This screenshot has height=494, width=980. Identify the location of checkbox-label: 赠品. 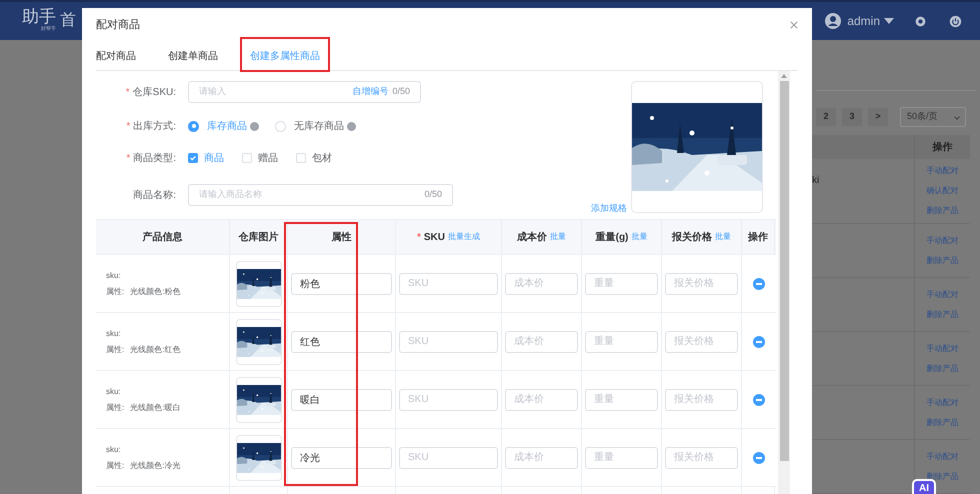
(268, 159).